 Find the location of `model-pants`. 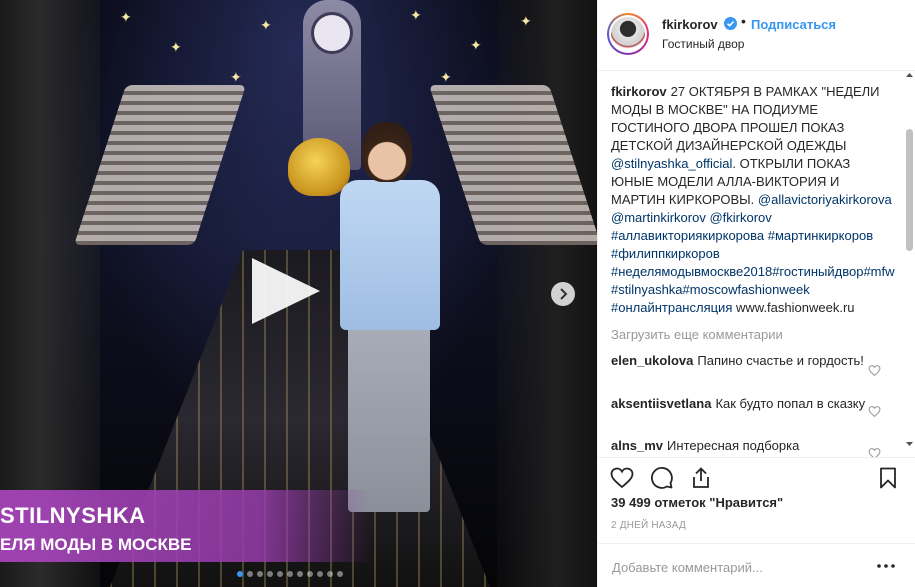

model-pants is located at coordinates (389, 417).